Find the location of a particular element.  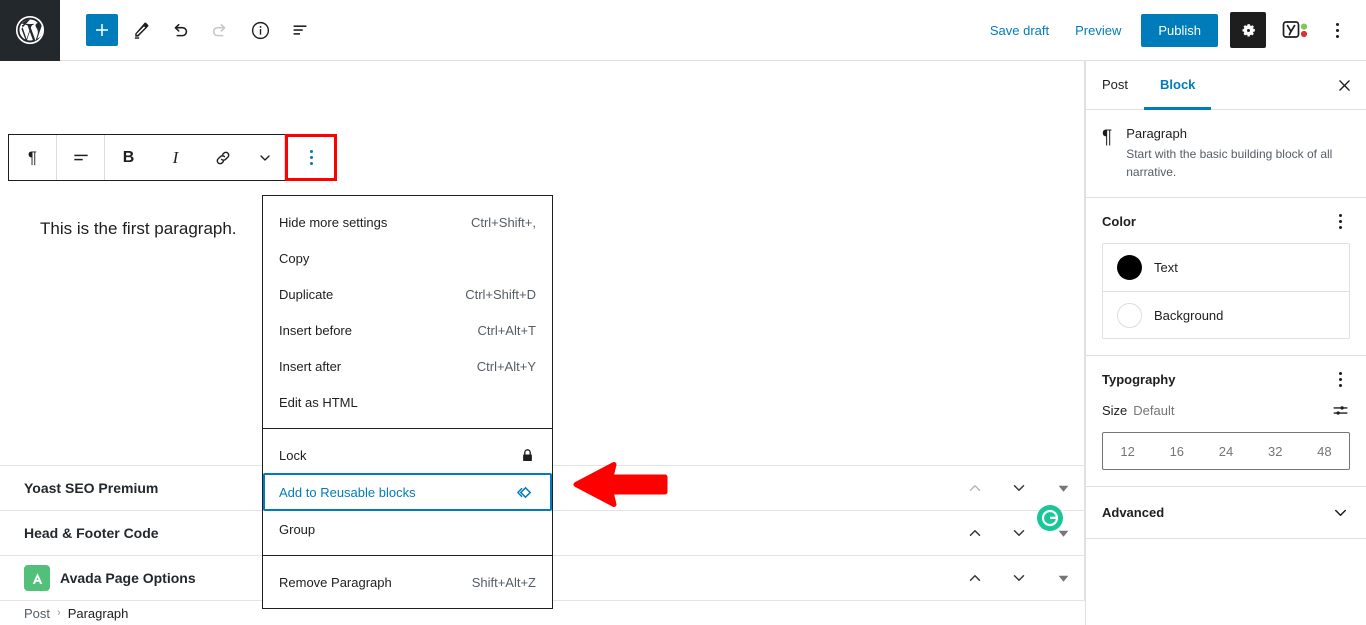

reusable-block-icon is located at coordinates (525, 492).